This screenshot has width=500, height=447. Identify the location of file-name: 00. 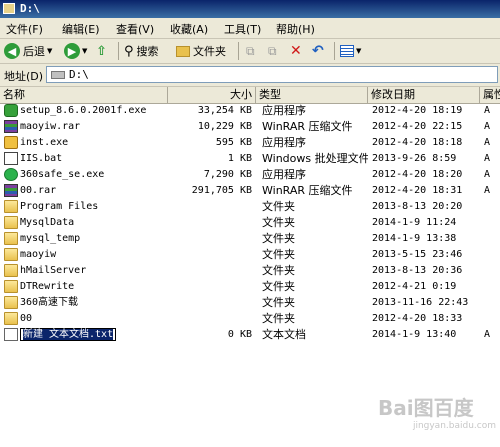
(26, 318).